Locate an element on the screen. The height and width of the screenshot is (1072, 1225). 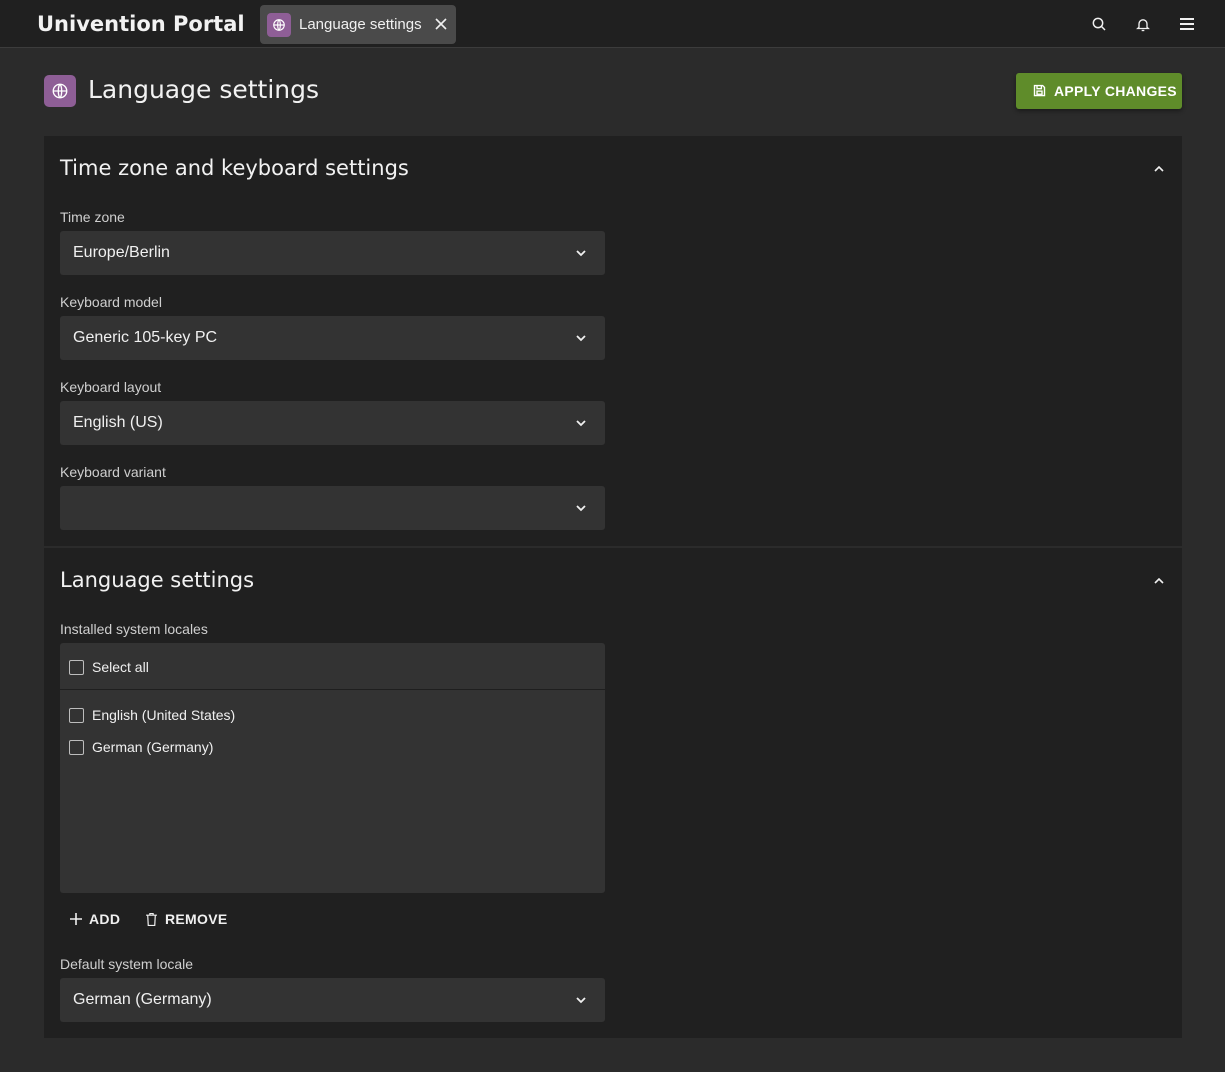
menu-icon is located at coordinates (1187, 24).